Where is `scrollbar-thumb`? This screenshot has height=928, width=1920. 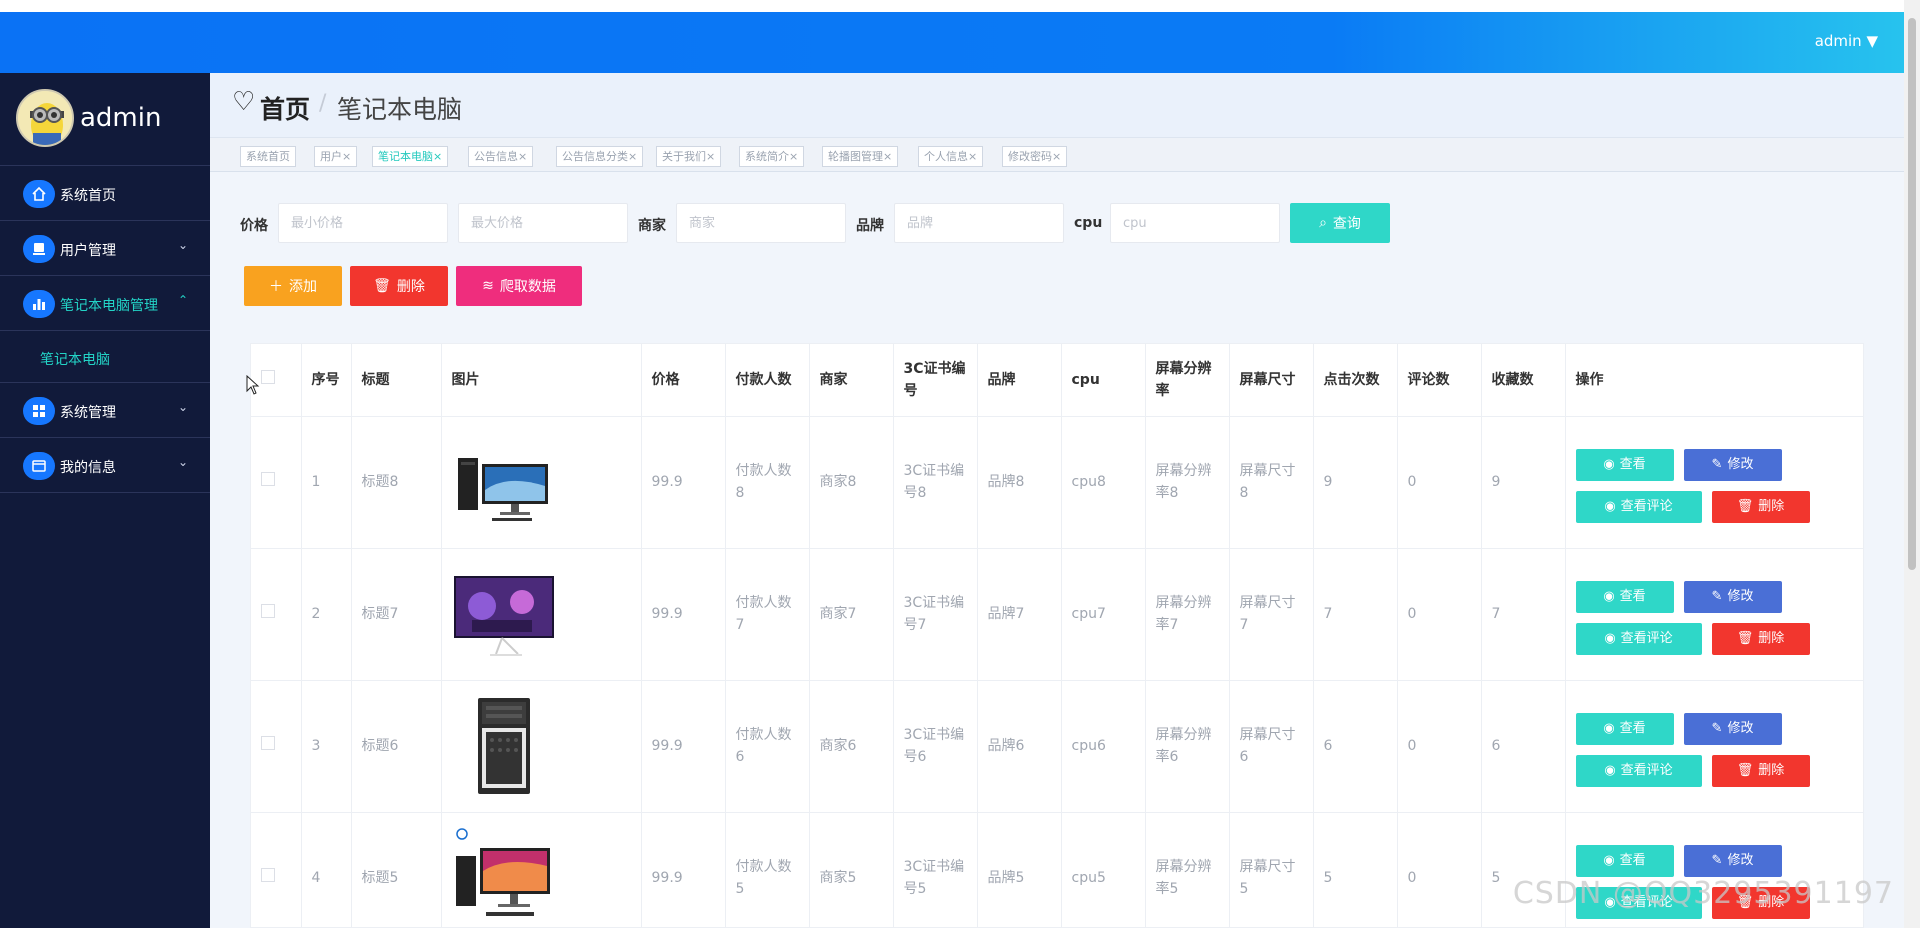
scrollbar-thumb is located at coordinates (1912, 294).